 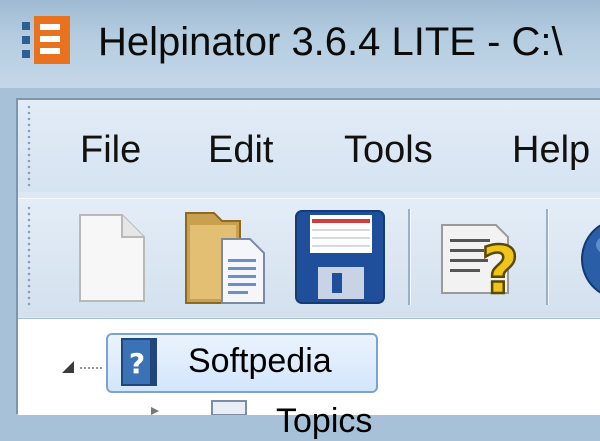 I want to click on helpinator-app-icon, so click(x=46, y=40).